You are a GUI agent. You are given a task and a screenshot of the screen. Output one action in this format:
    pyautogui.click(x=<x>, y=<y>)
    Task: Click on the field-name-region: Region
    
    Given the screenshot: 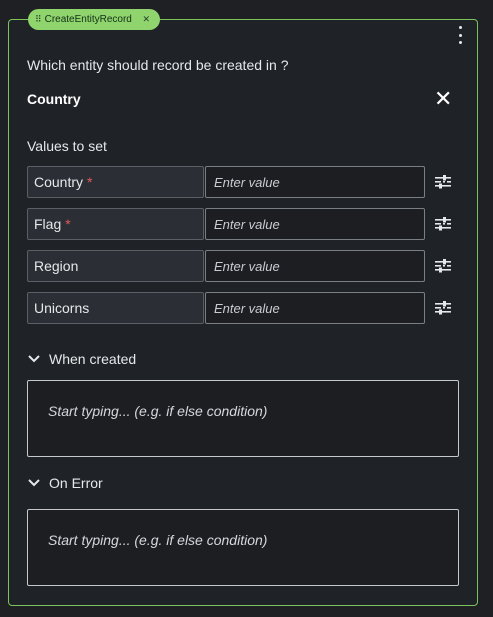 What is the action you would take?
    pyautogui.click(x=115, y=266)
    